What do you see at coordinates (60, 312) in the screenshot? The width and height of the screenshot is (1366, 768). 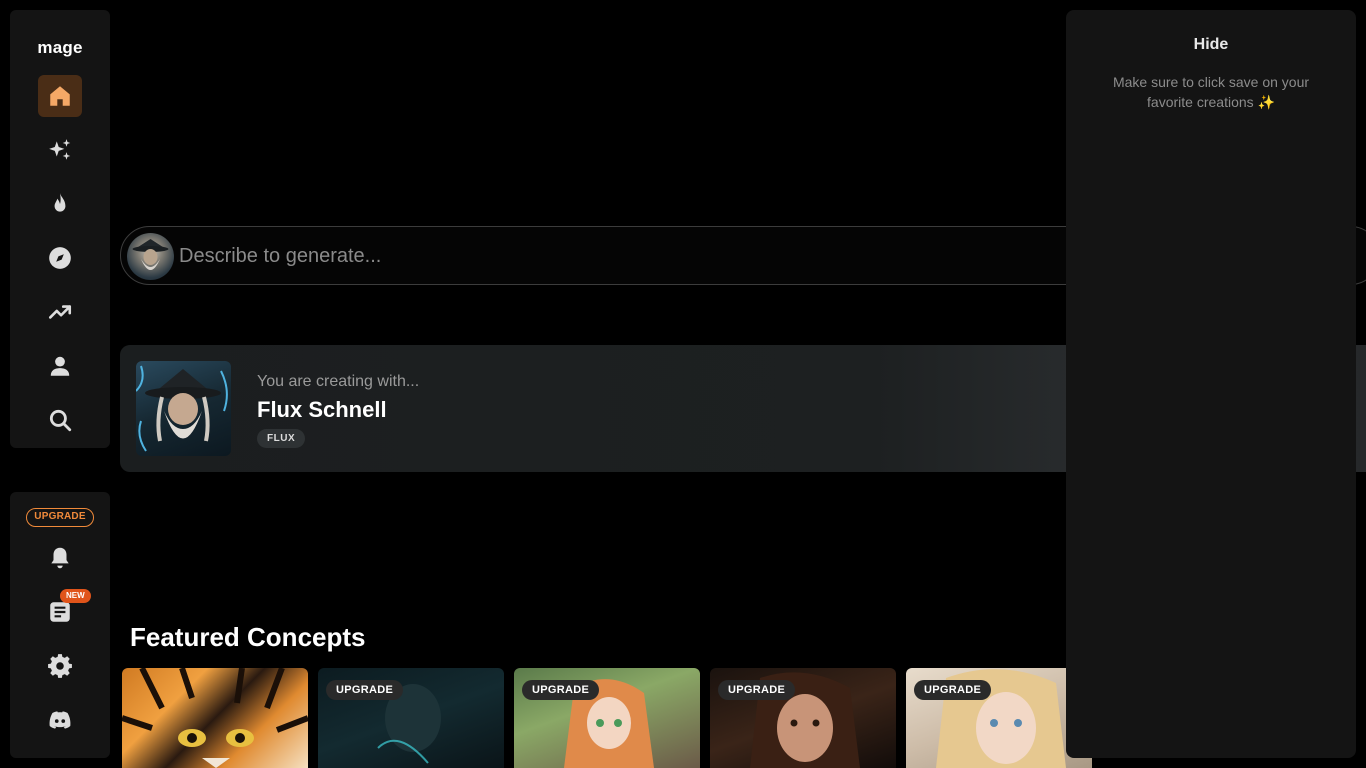 I see `trending-icon` at bounding box center [60, 312].